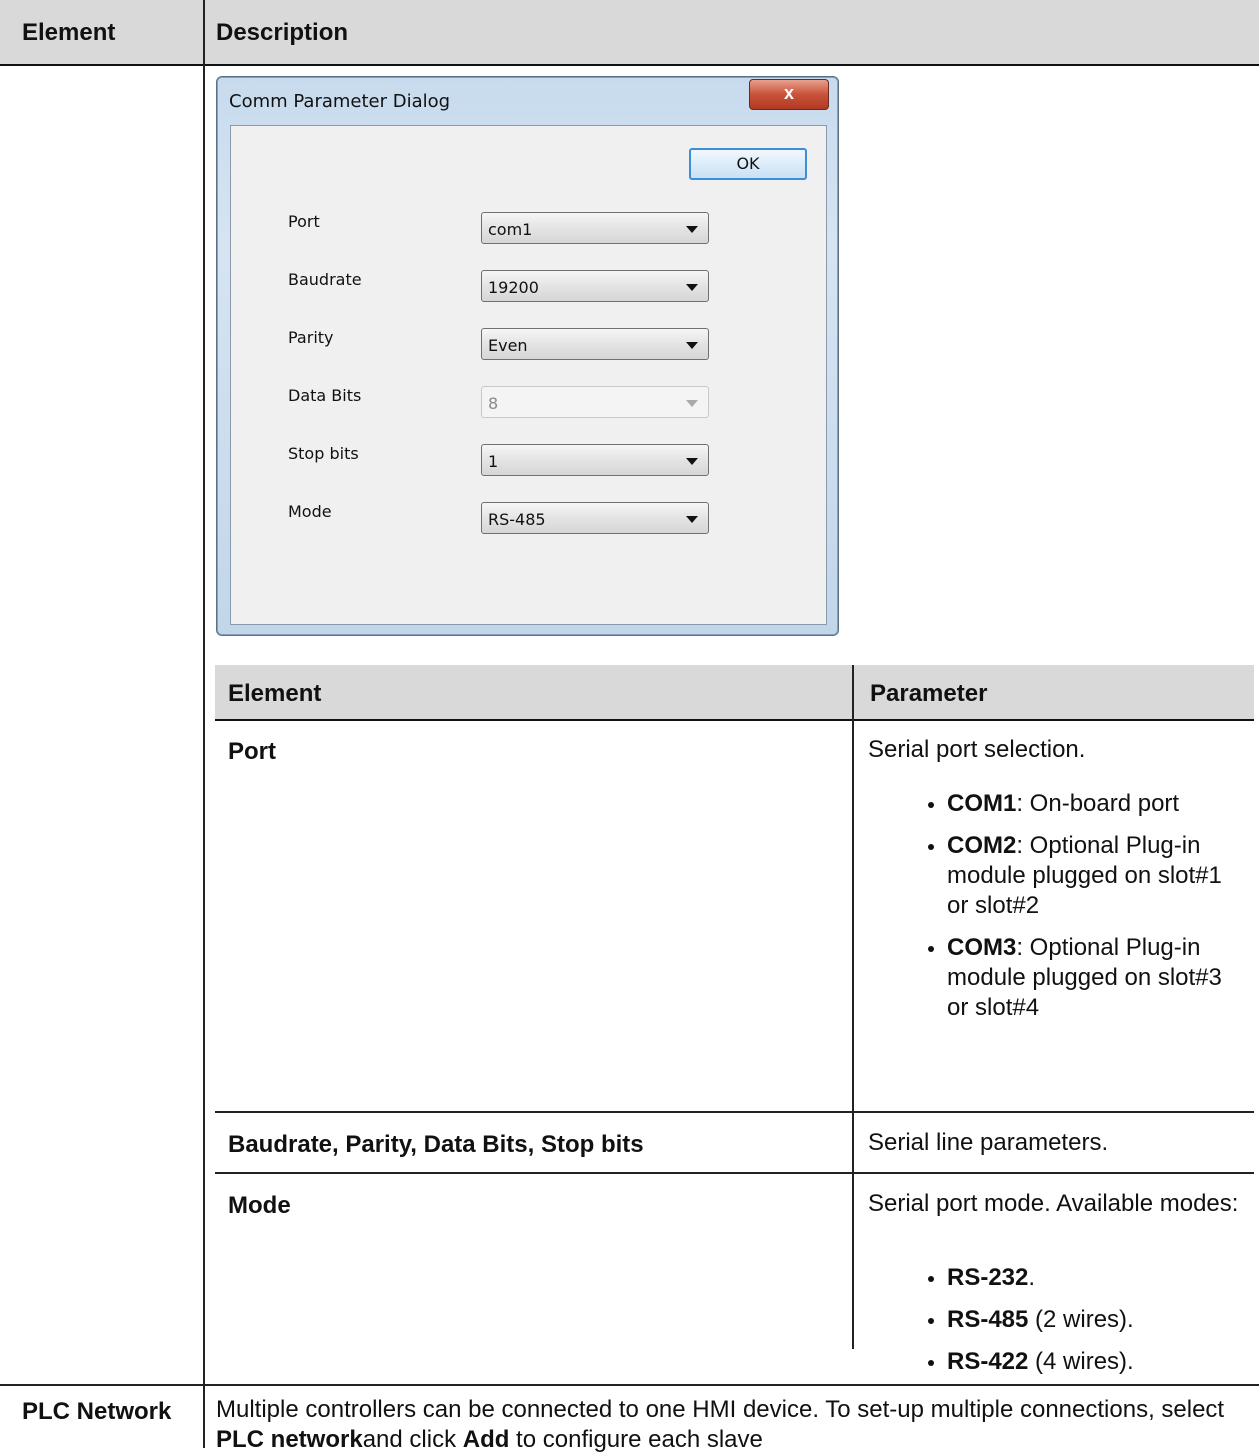  What do you see at coordinates (340, 101) in the screenshot?
I see `dialog-title: Comm Parameter Dialog` at bounding box center [340, 101].